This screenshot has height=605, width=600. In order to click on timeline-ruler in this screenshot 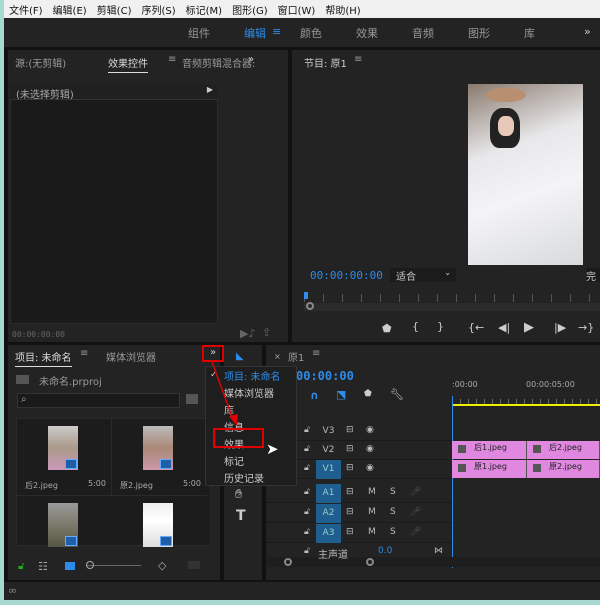, I will do `click(526, 399)`.